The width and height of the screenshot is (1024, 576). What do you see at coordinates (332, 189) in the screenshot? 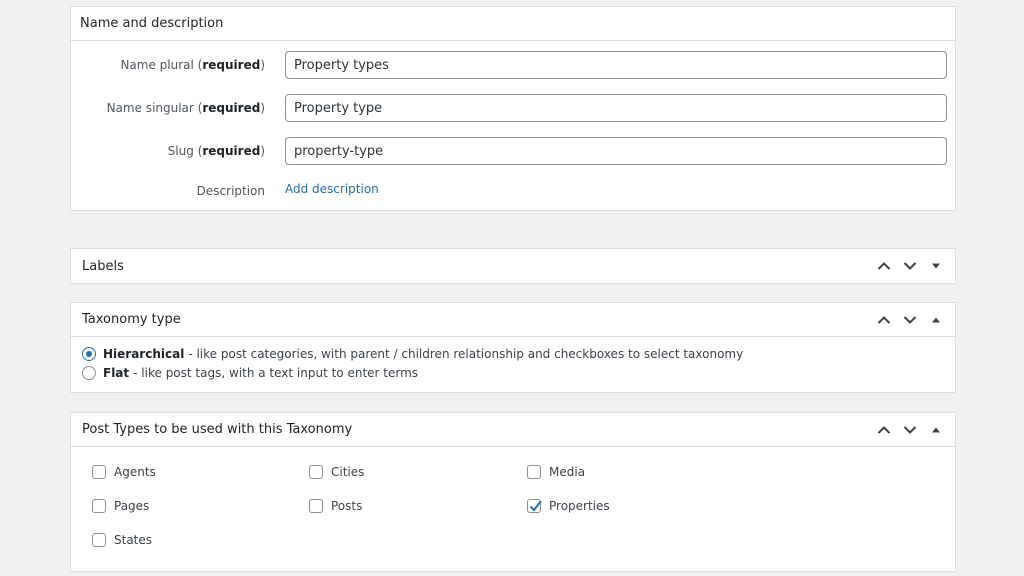
I see `add-description-link: Add description` at bounding box center [332, 189].